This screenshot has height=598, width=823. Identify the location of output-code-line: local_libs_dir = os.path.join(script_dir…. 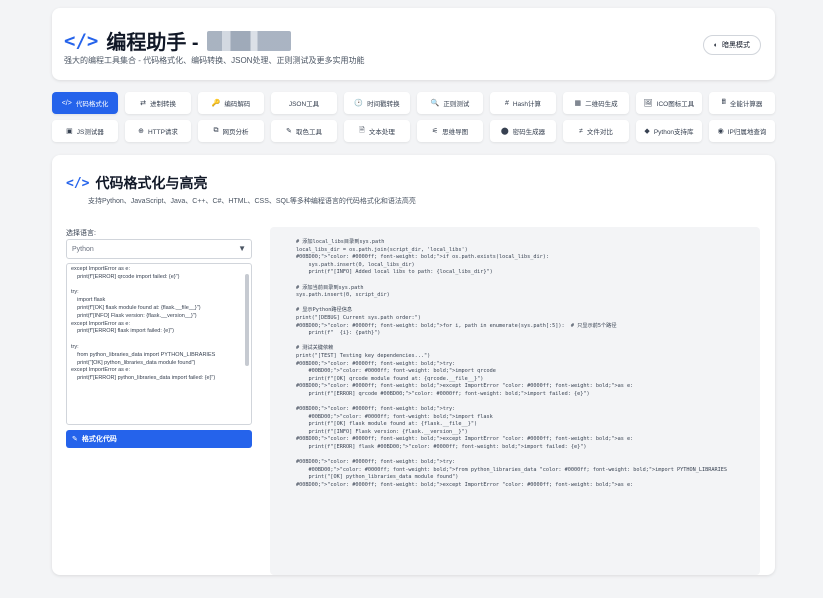
(382, 249).